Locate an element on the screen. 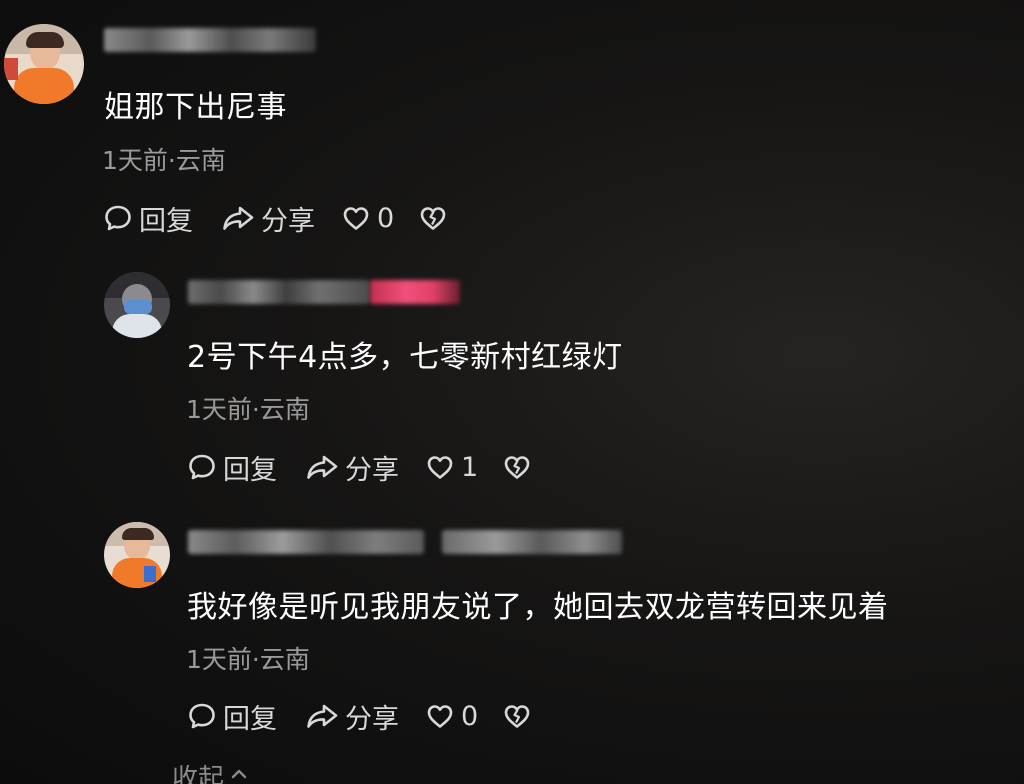  chevron-up-icon is located at coordinates (239, 773).